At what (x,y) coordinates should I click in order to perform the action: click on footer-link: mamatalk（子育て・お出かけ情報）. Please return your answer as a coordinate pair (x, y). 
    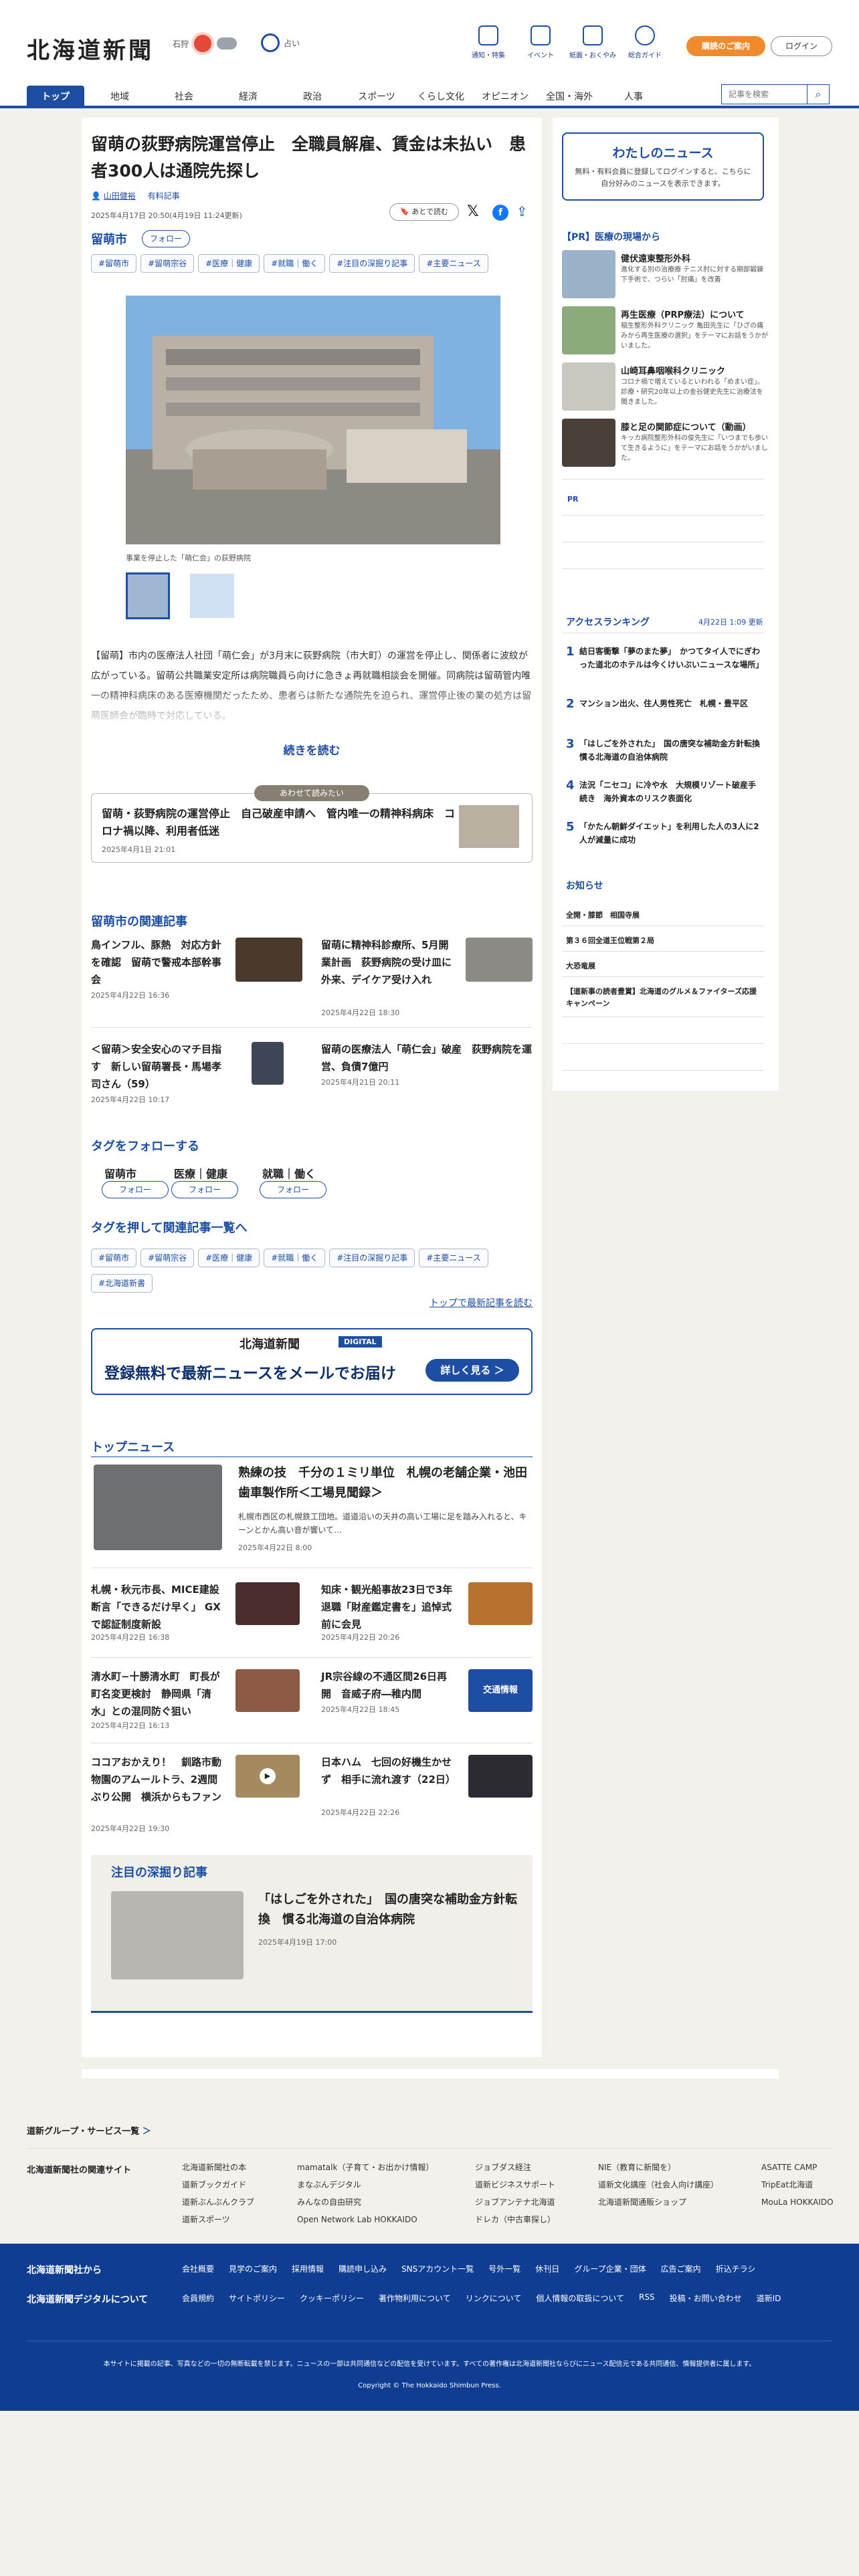
    Looking at the image, I should click on (384, 2168).